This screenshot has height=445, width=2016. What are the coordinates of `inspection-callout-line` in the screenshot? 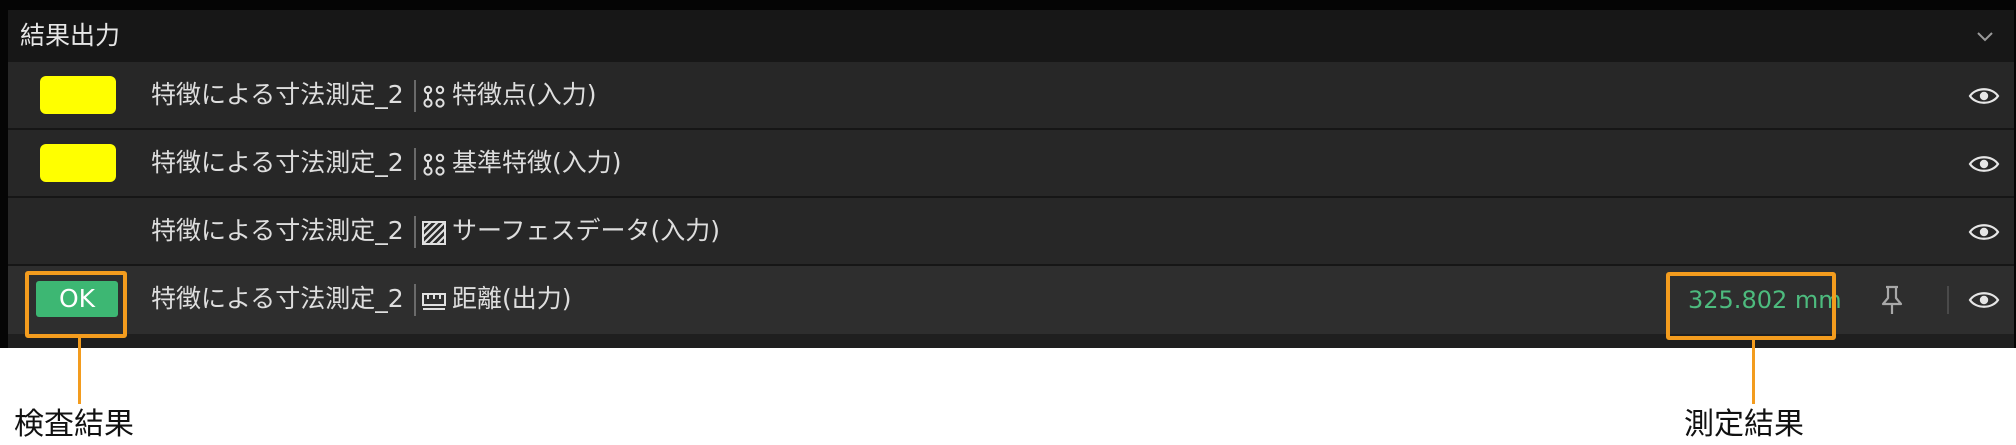 It's located at (79, 371).